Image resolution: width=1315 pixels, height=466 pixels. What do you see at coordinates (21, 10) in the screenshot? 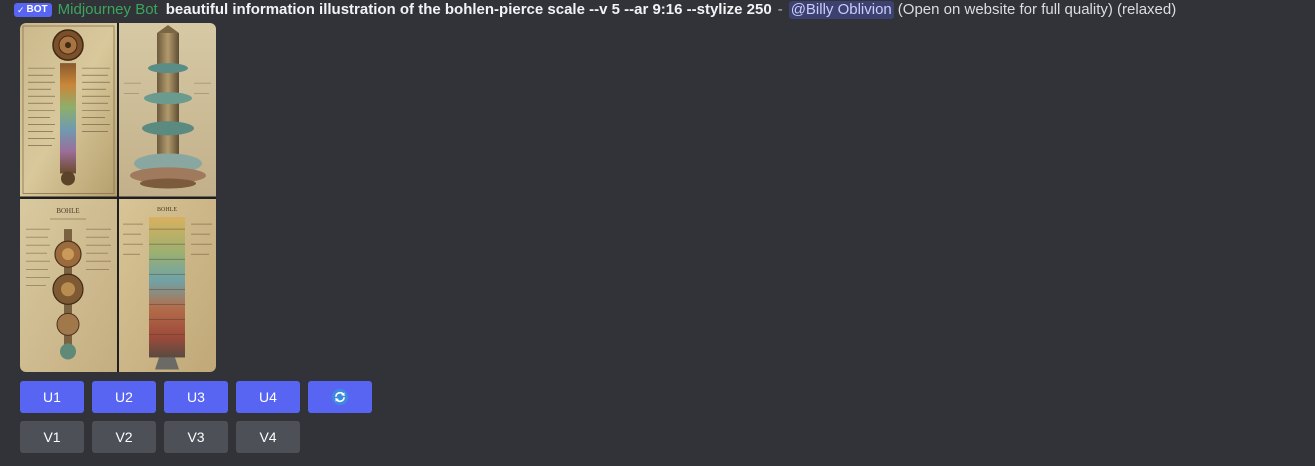
I see `verified-check-icon: ✓` at bounding box center [21, 10].